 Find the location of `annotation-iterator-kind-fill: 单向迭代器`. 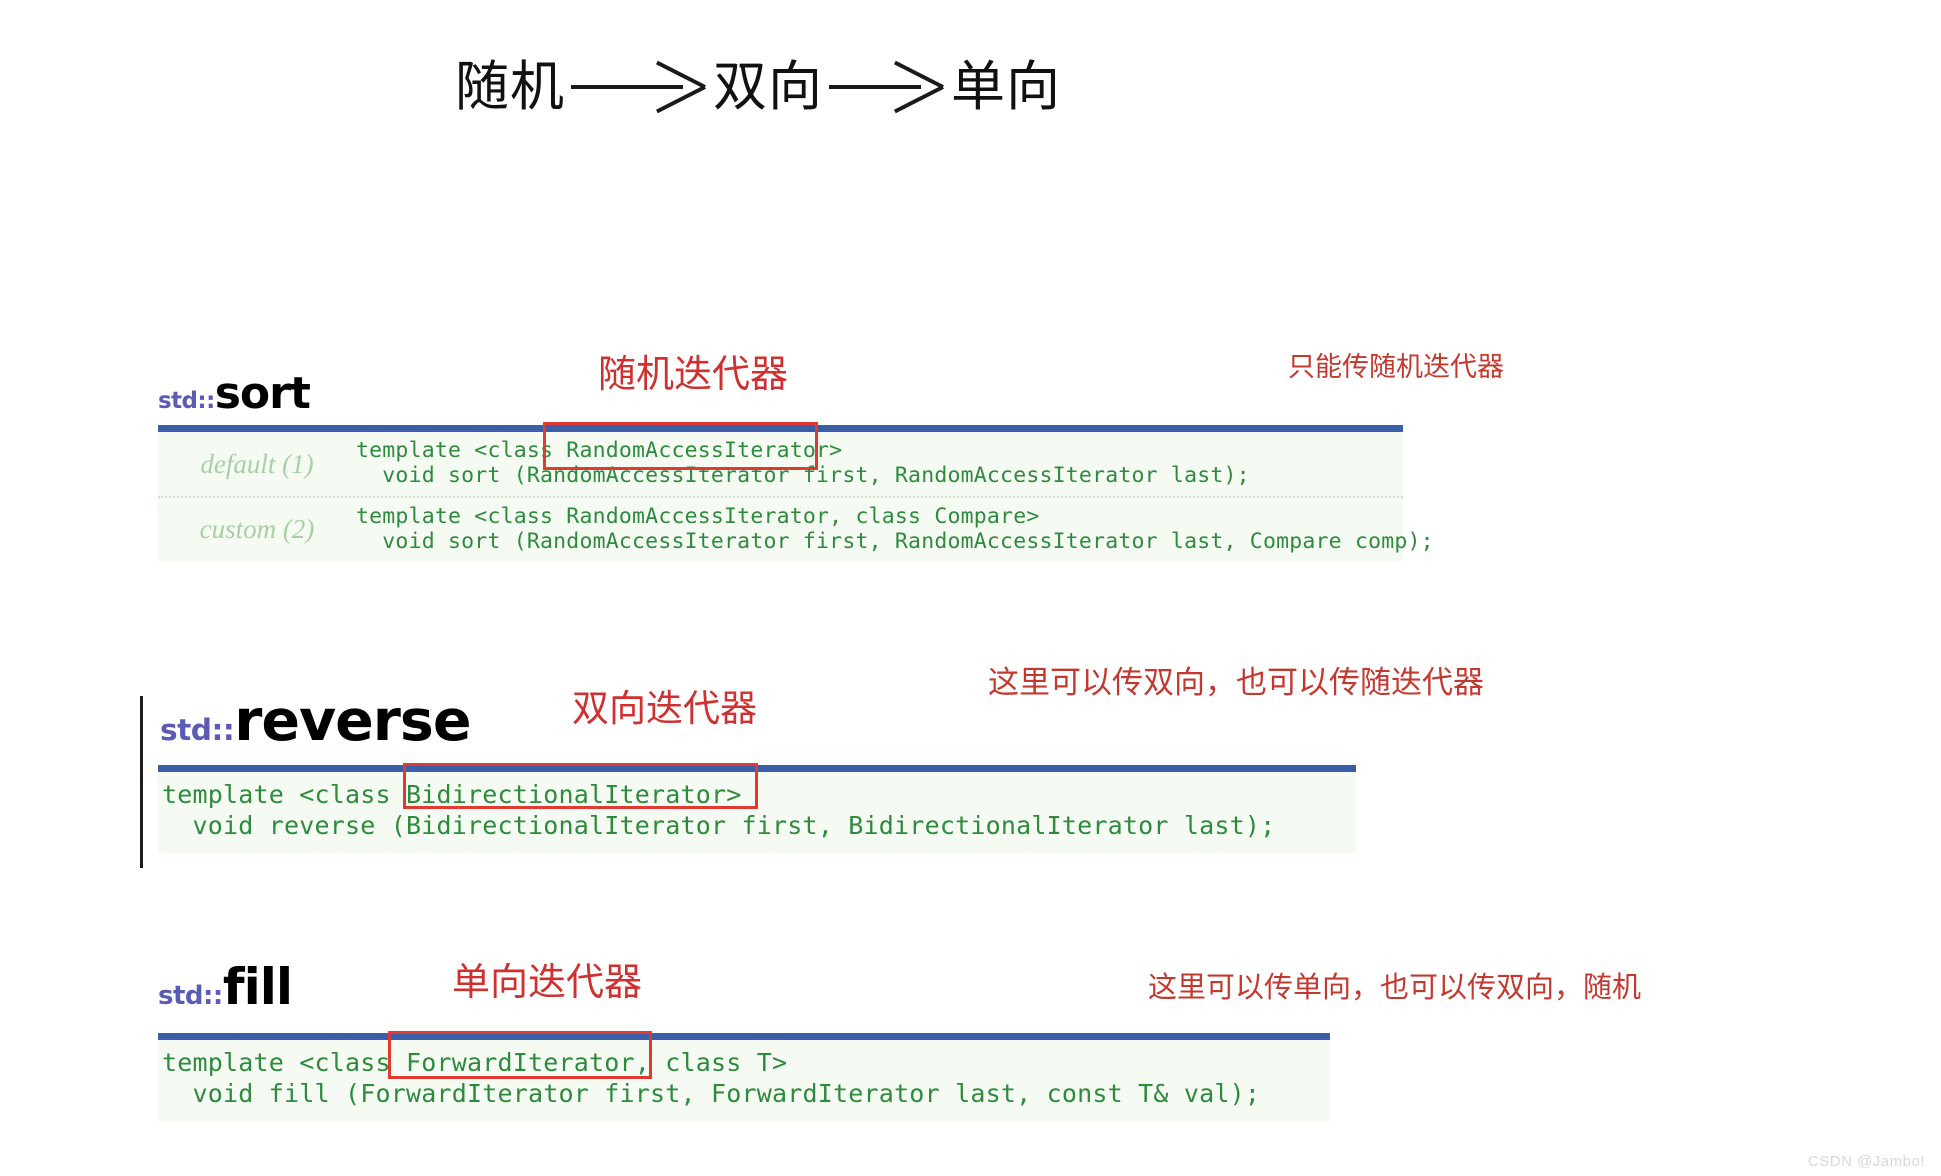

annotation-iterator-kind-fill: 单向迭代器 is located at coordinates (547, 982).